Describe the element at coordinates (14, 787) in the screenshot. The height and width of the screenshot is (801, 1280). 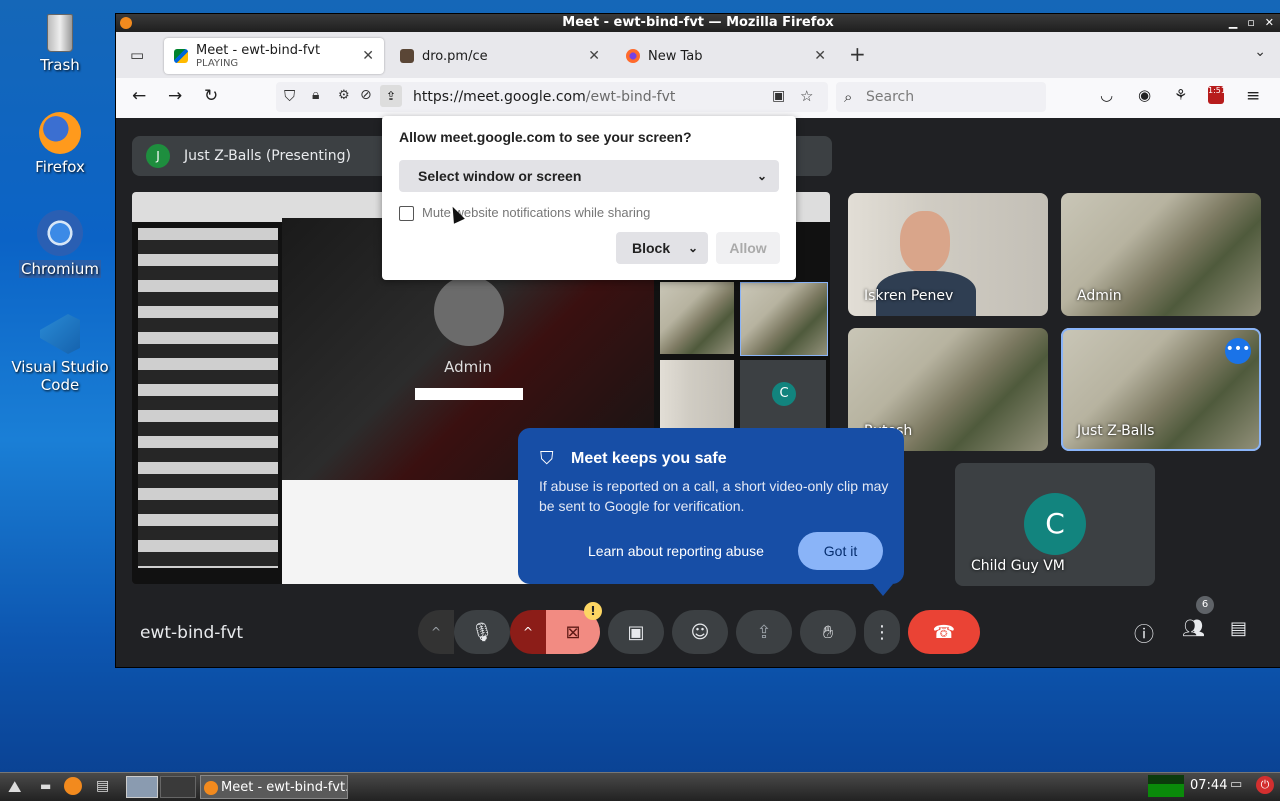
I see `start-menu-icon: ⛰` at that location.